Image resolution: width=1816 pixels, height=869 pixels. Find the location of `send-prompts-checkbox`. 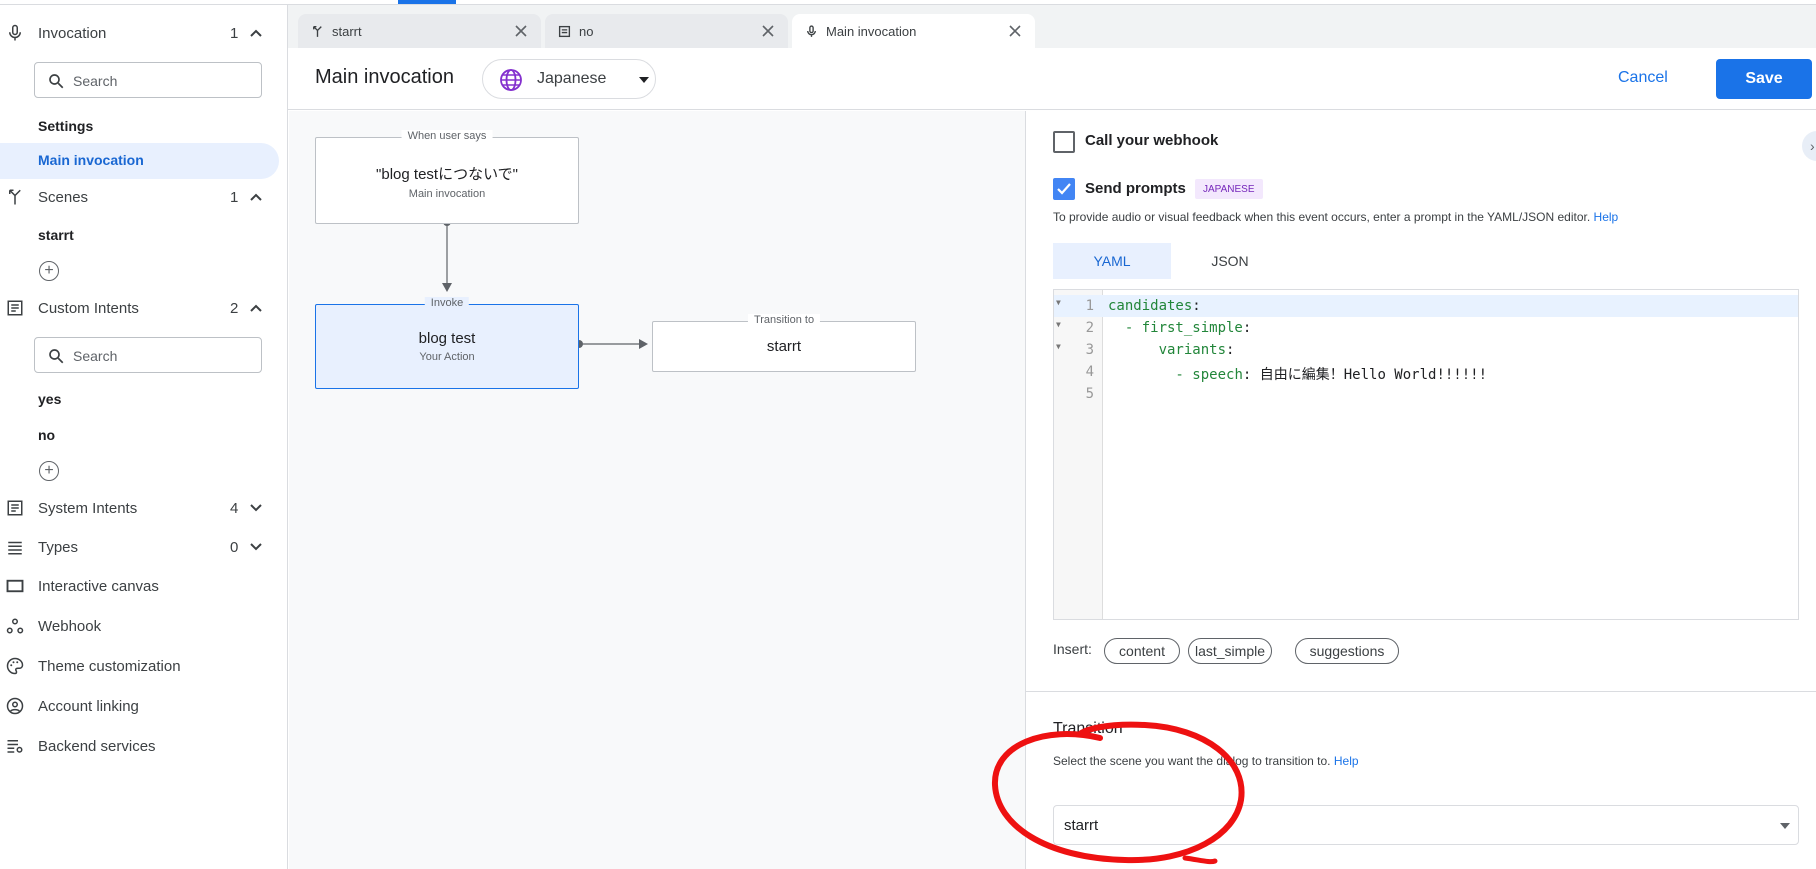

send-prompts-checkbox is located at coordinates (1064, 189).